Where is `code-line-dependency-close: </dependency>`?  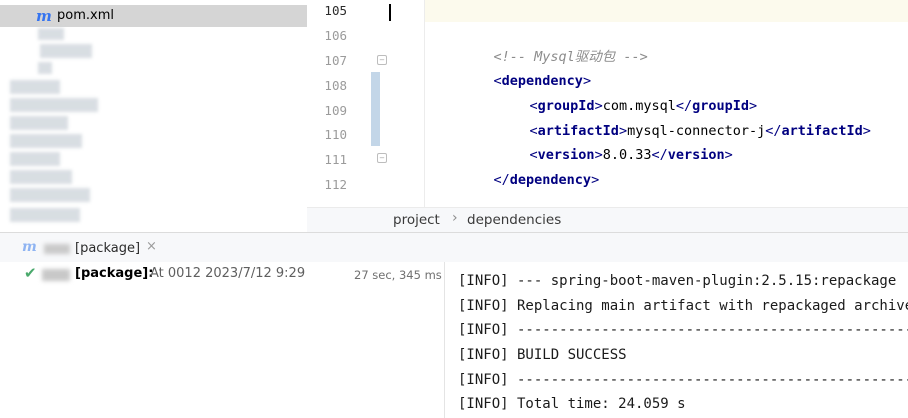 code-line-dependency-close: </dependency> is located at coordinates (546, 180).